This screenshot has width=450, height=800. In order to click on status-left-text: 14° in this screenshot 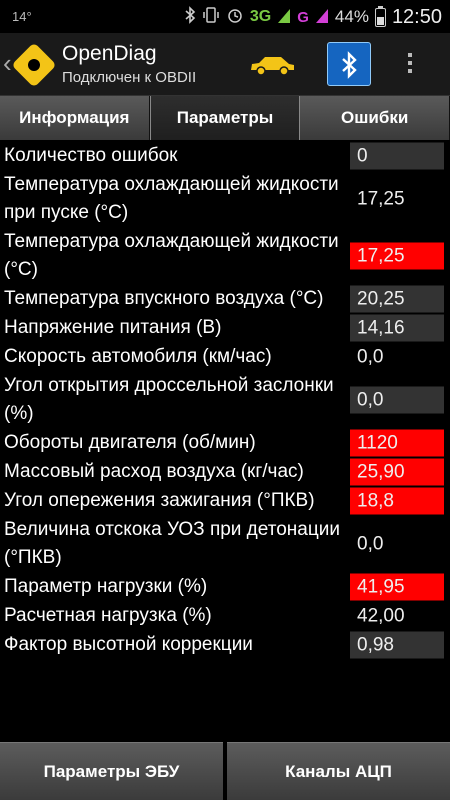, I will do `click(22, 16)`.